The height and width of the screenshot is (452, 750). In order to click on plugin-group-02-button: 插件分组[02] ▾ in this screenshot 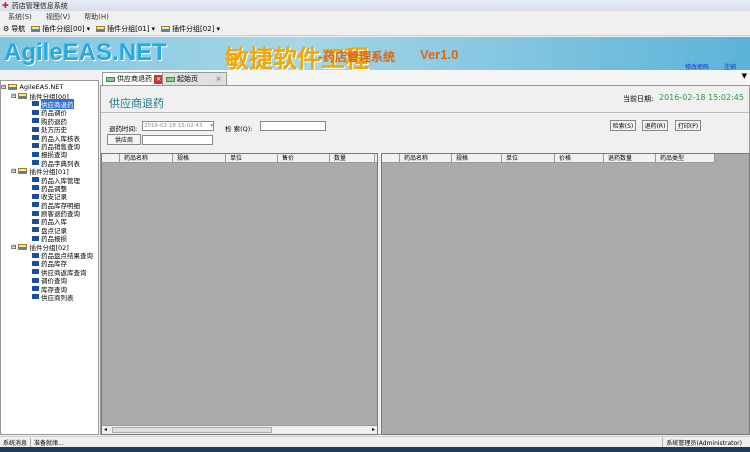, I will do `click(190, 29)`.